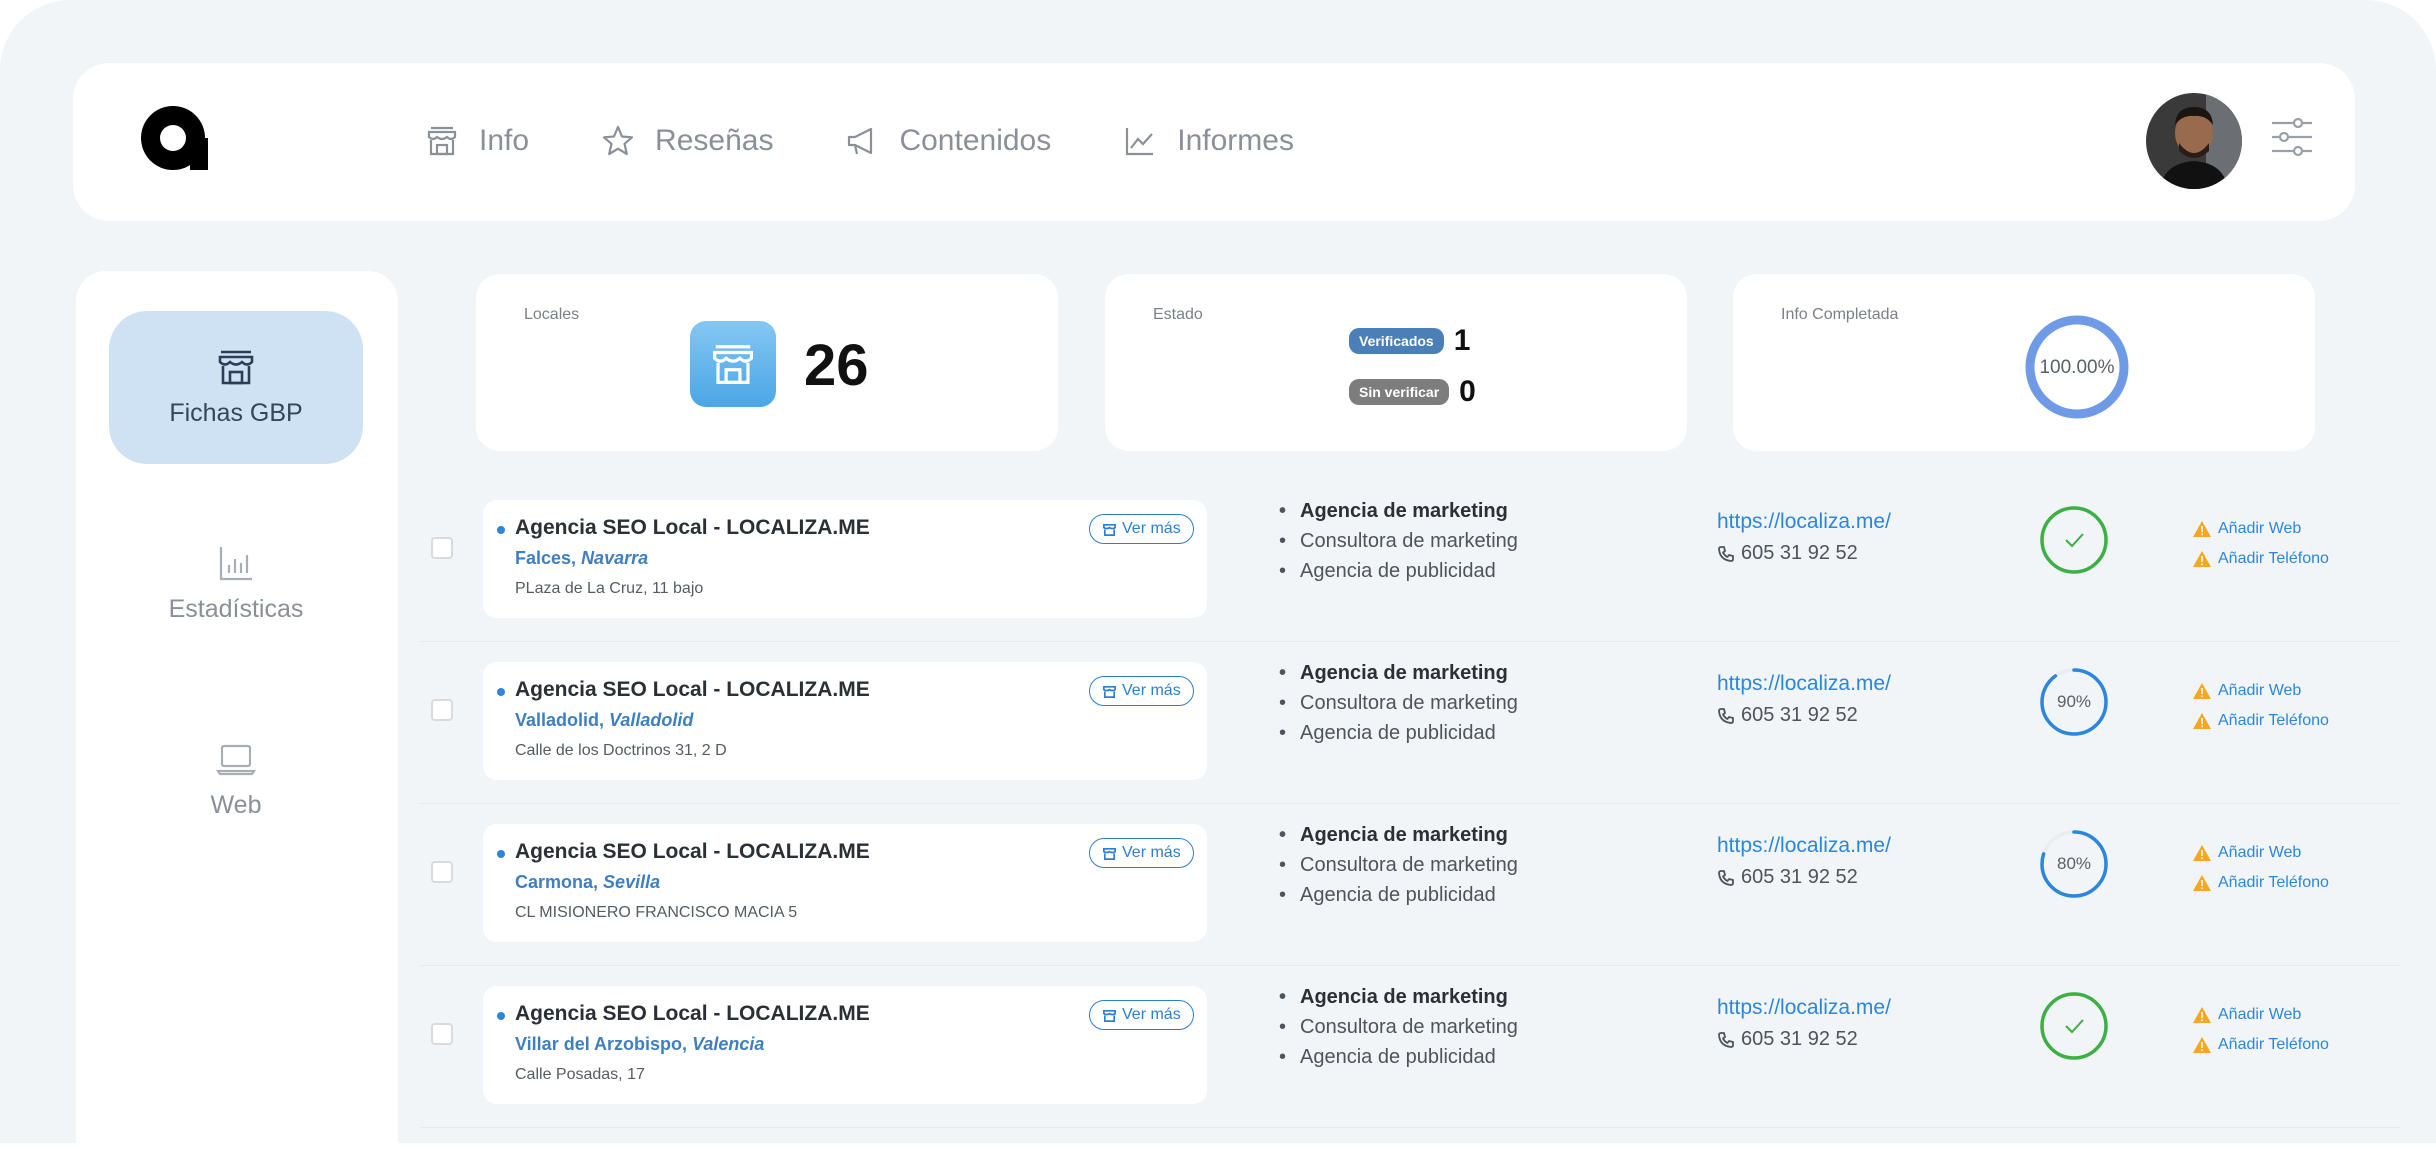  I want to click on business-address: Calle Posadas, 17, so click(580, 1074).